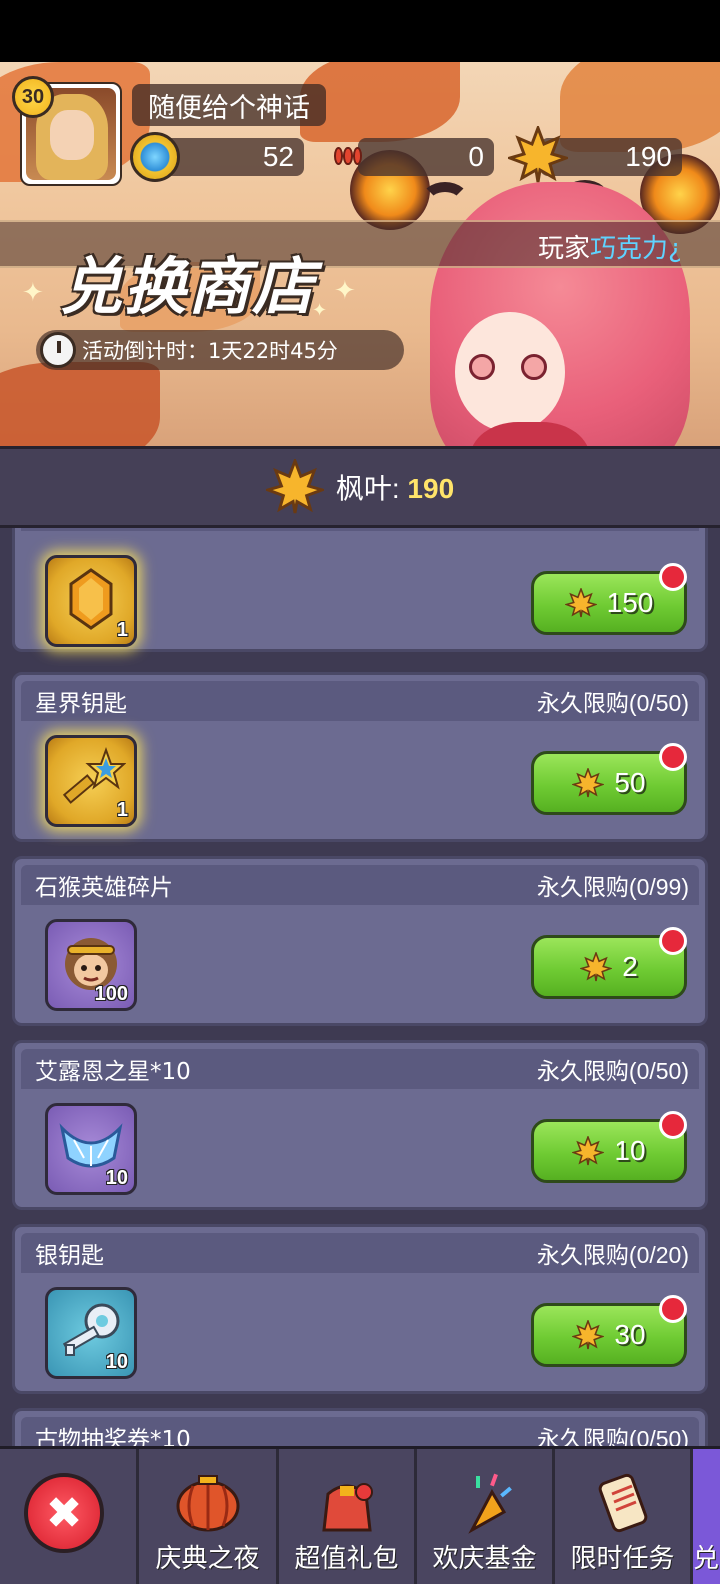 The image size is (720, 1584). I want to click on tab-label: 欢庆基金, so click(484, 1559).